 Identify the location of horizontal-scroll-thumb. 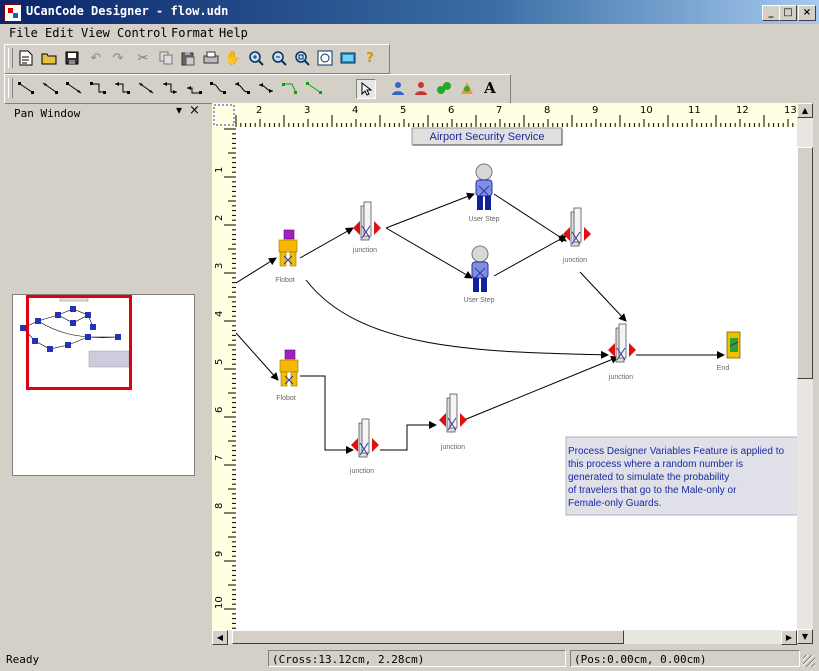
(428, 637).